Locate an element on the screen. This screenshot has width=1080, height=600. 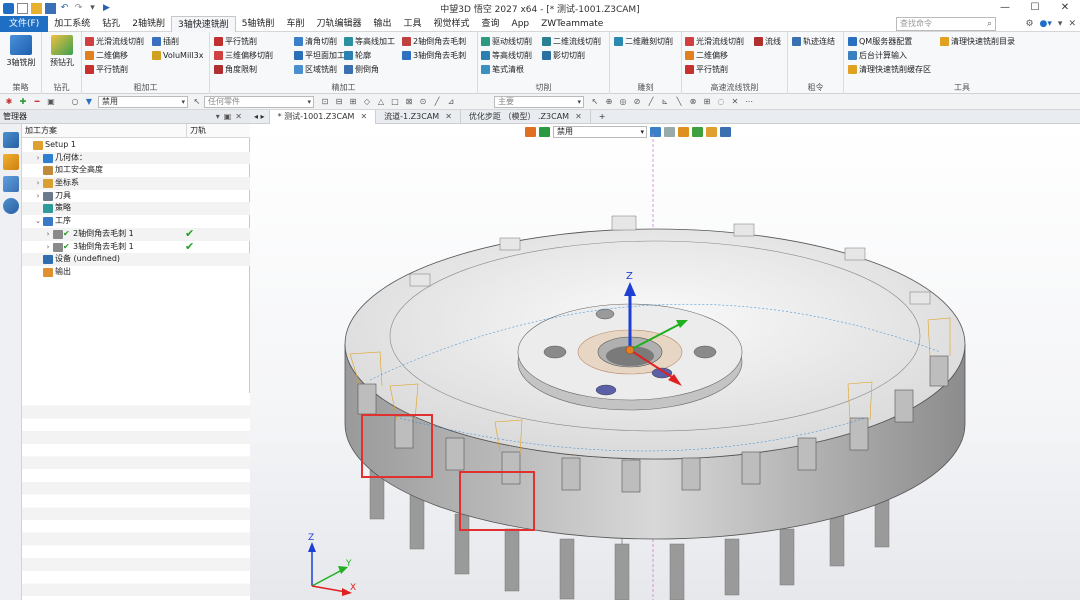
toolbar-btn-1: ⊡ is located at coordinates (325, 102).